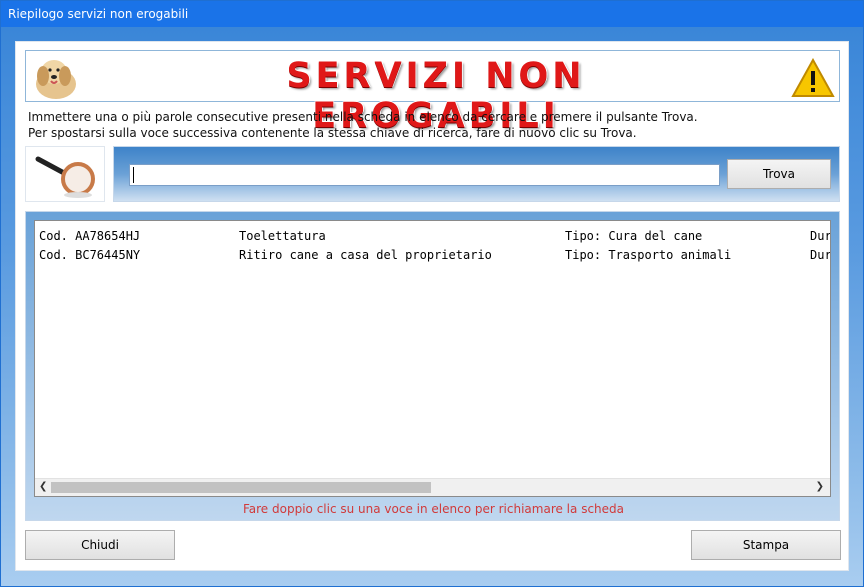 This screenshot has width=864, height=587. I want to click on list-item-name: Toelettatura, so click(282, 236).